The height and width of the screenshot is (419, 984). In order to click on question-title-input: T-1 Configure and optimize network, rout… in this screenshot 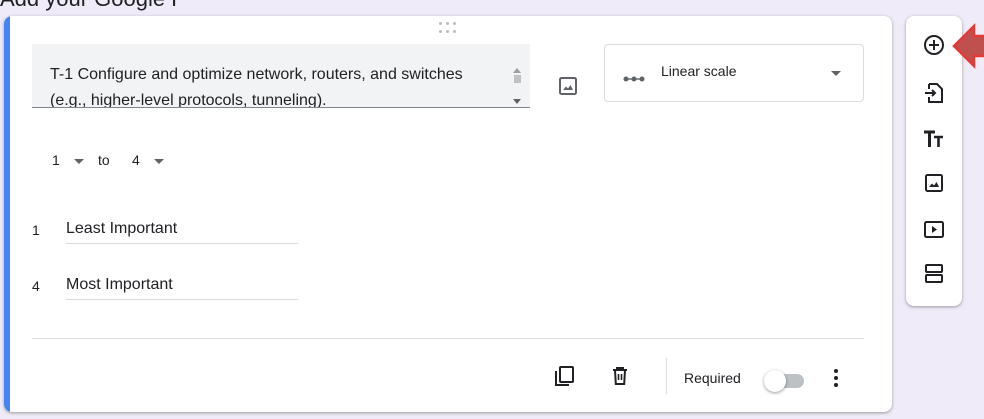, I will do `click(281, 76)`.